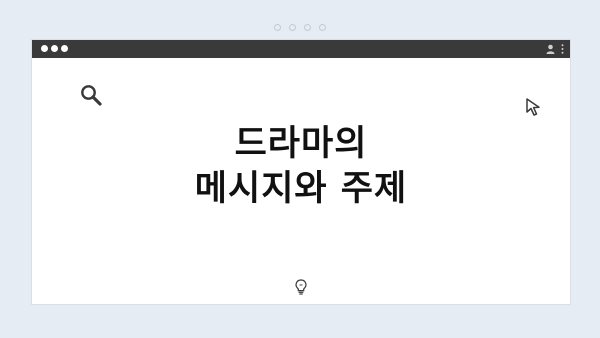 The height and width of the screenshot is (338, 600). What do you see at coordinates (533, 107) in the screenshot?
I see `cursor-icon` at bounding box center [533, 107].